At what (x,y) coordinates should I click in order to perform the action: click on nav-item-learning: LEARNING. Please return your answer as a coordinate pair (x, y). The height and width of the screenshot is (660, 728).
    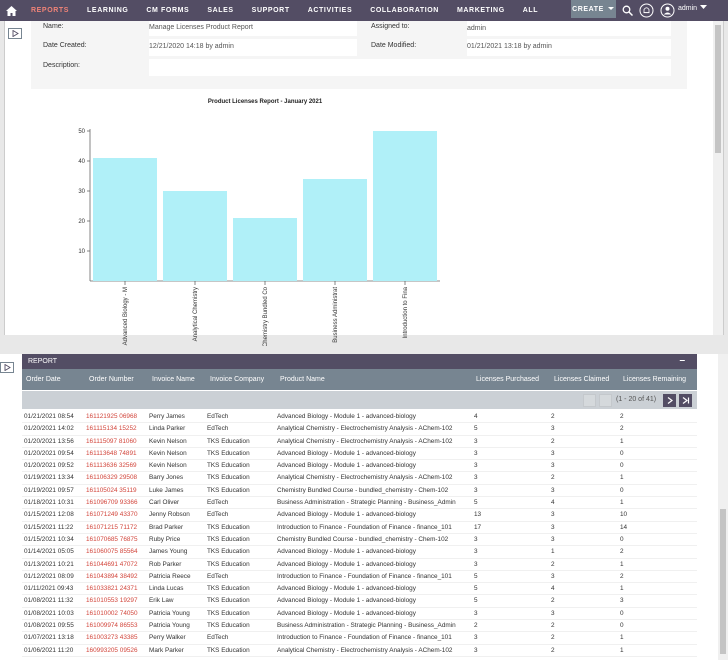
    Looking at the image, I should click on (107, 10).